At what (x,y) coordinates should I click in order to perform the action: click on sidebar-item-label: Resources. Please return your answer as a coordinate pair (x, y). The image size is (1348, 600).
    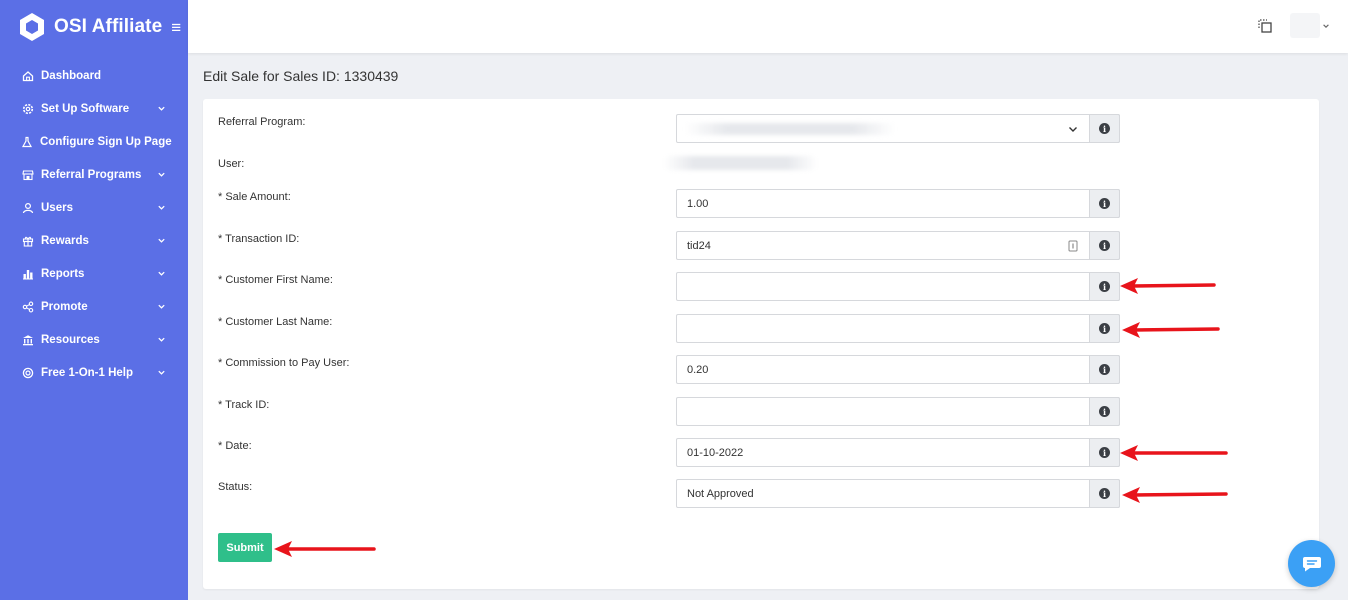
    Looking at the image, I should click on (70, 339).